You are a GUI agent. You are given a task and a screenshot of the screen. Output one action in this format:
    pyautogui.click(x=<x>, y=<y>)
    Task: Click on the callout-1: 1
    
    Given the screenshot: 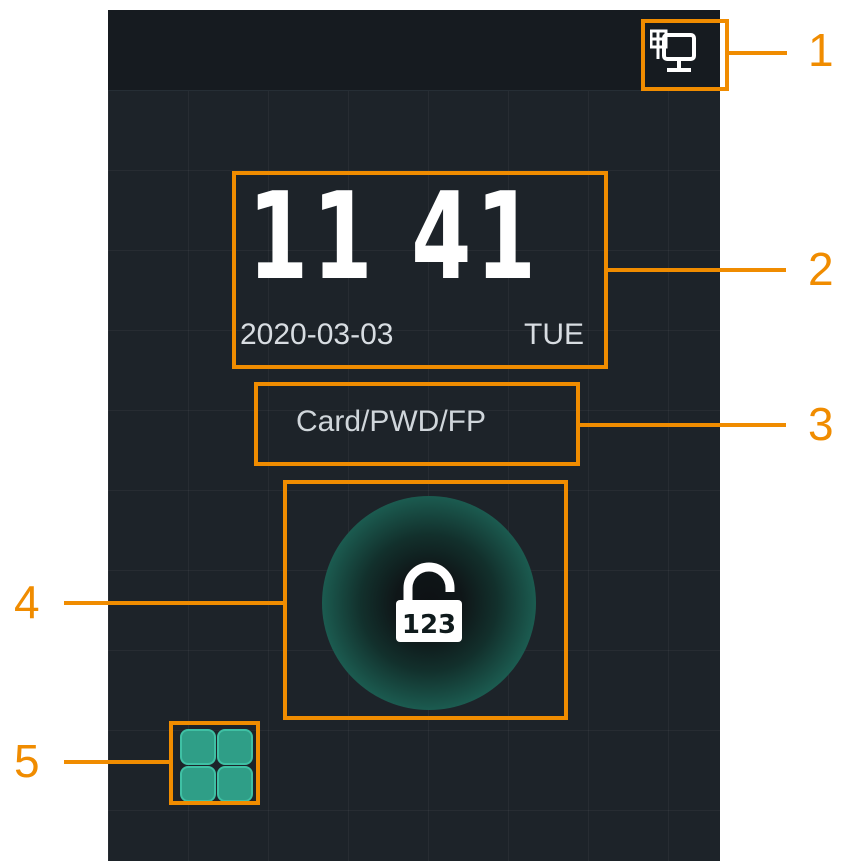 What is the action you would take?
    pyautogui.click(x=821, y=50)
    